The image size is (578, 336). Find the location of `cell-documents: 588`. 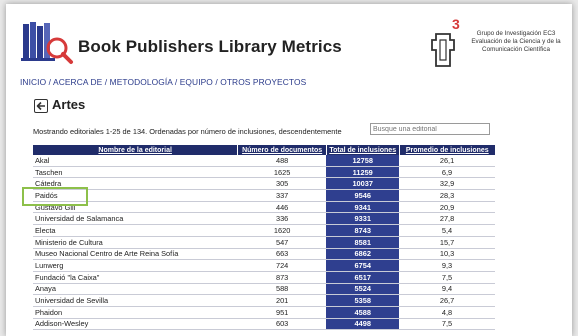

cell-documents: 588 is located at coordinates (282, 289).